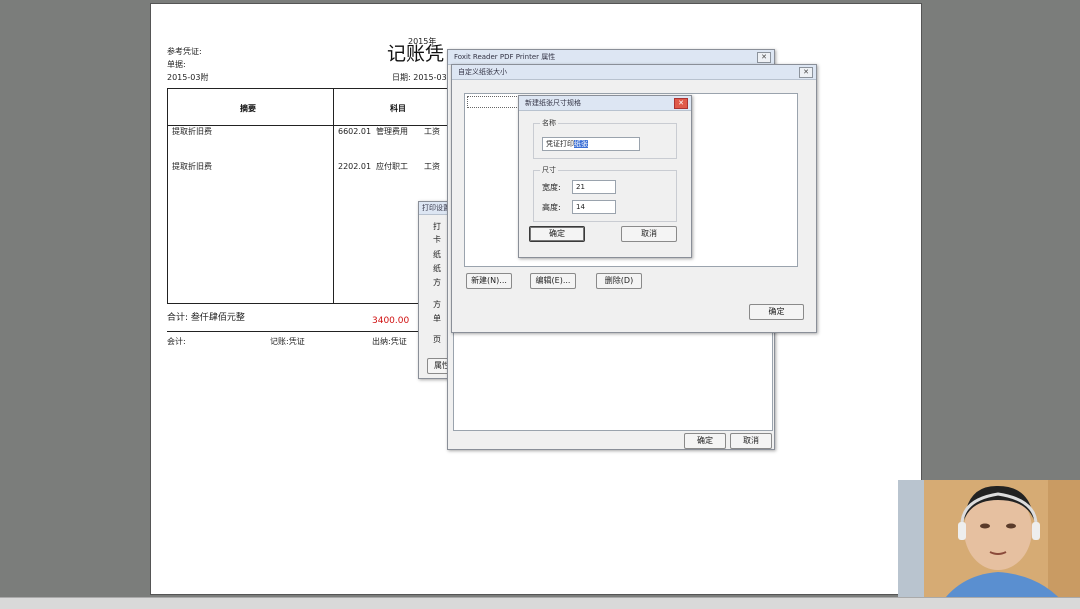 The image size is (1080, 609). What do you see at coordinates (649, 234) in the screenshot?
I see `name-cancel-button: 取消` at bounding box center [649, 234].